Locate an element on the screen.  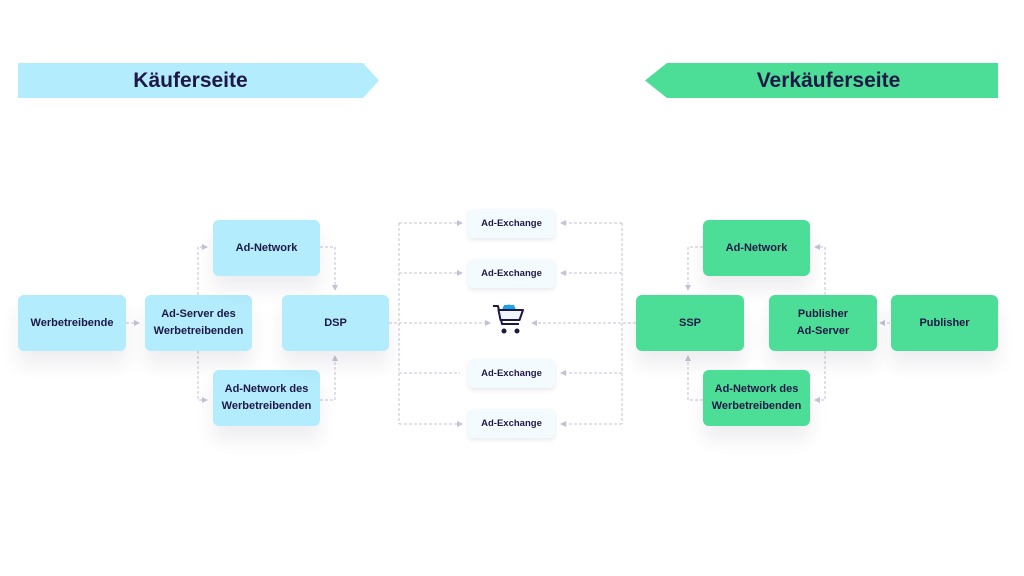
node-ssp: SSP is located at coordinates (690, 323).